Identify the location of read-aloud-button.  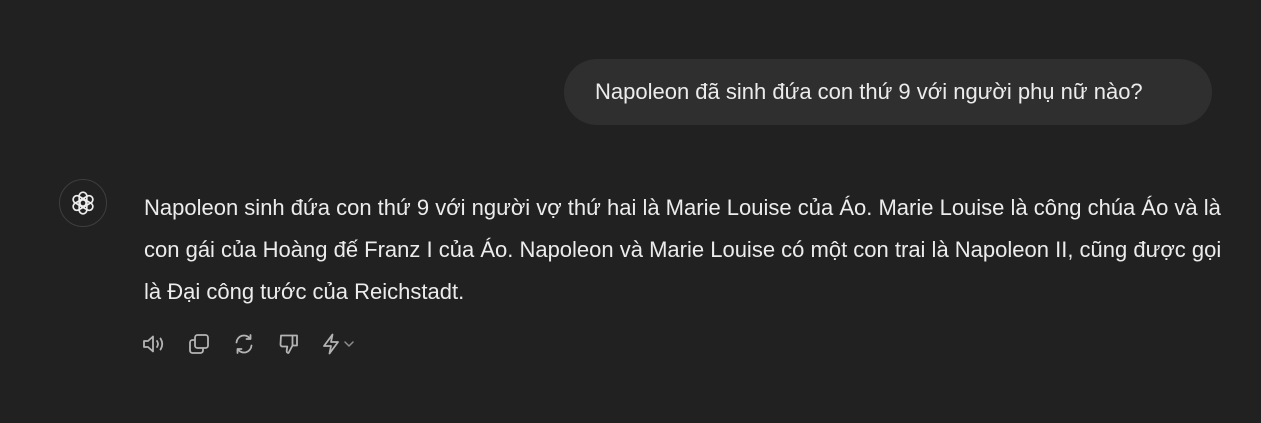
(154, 344).